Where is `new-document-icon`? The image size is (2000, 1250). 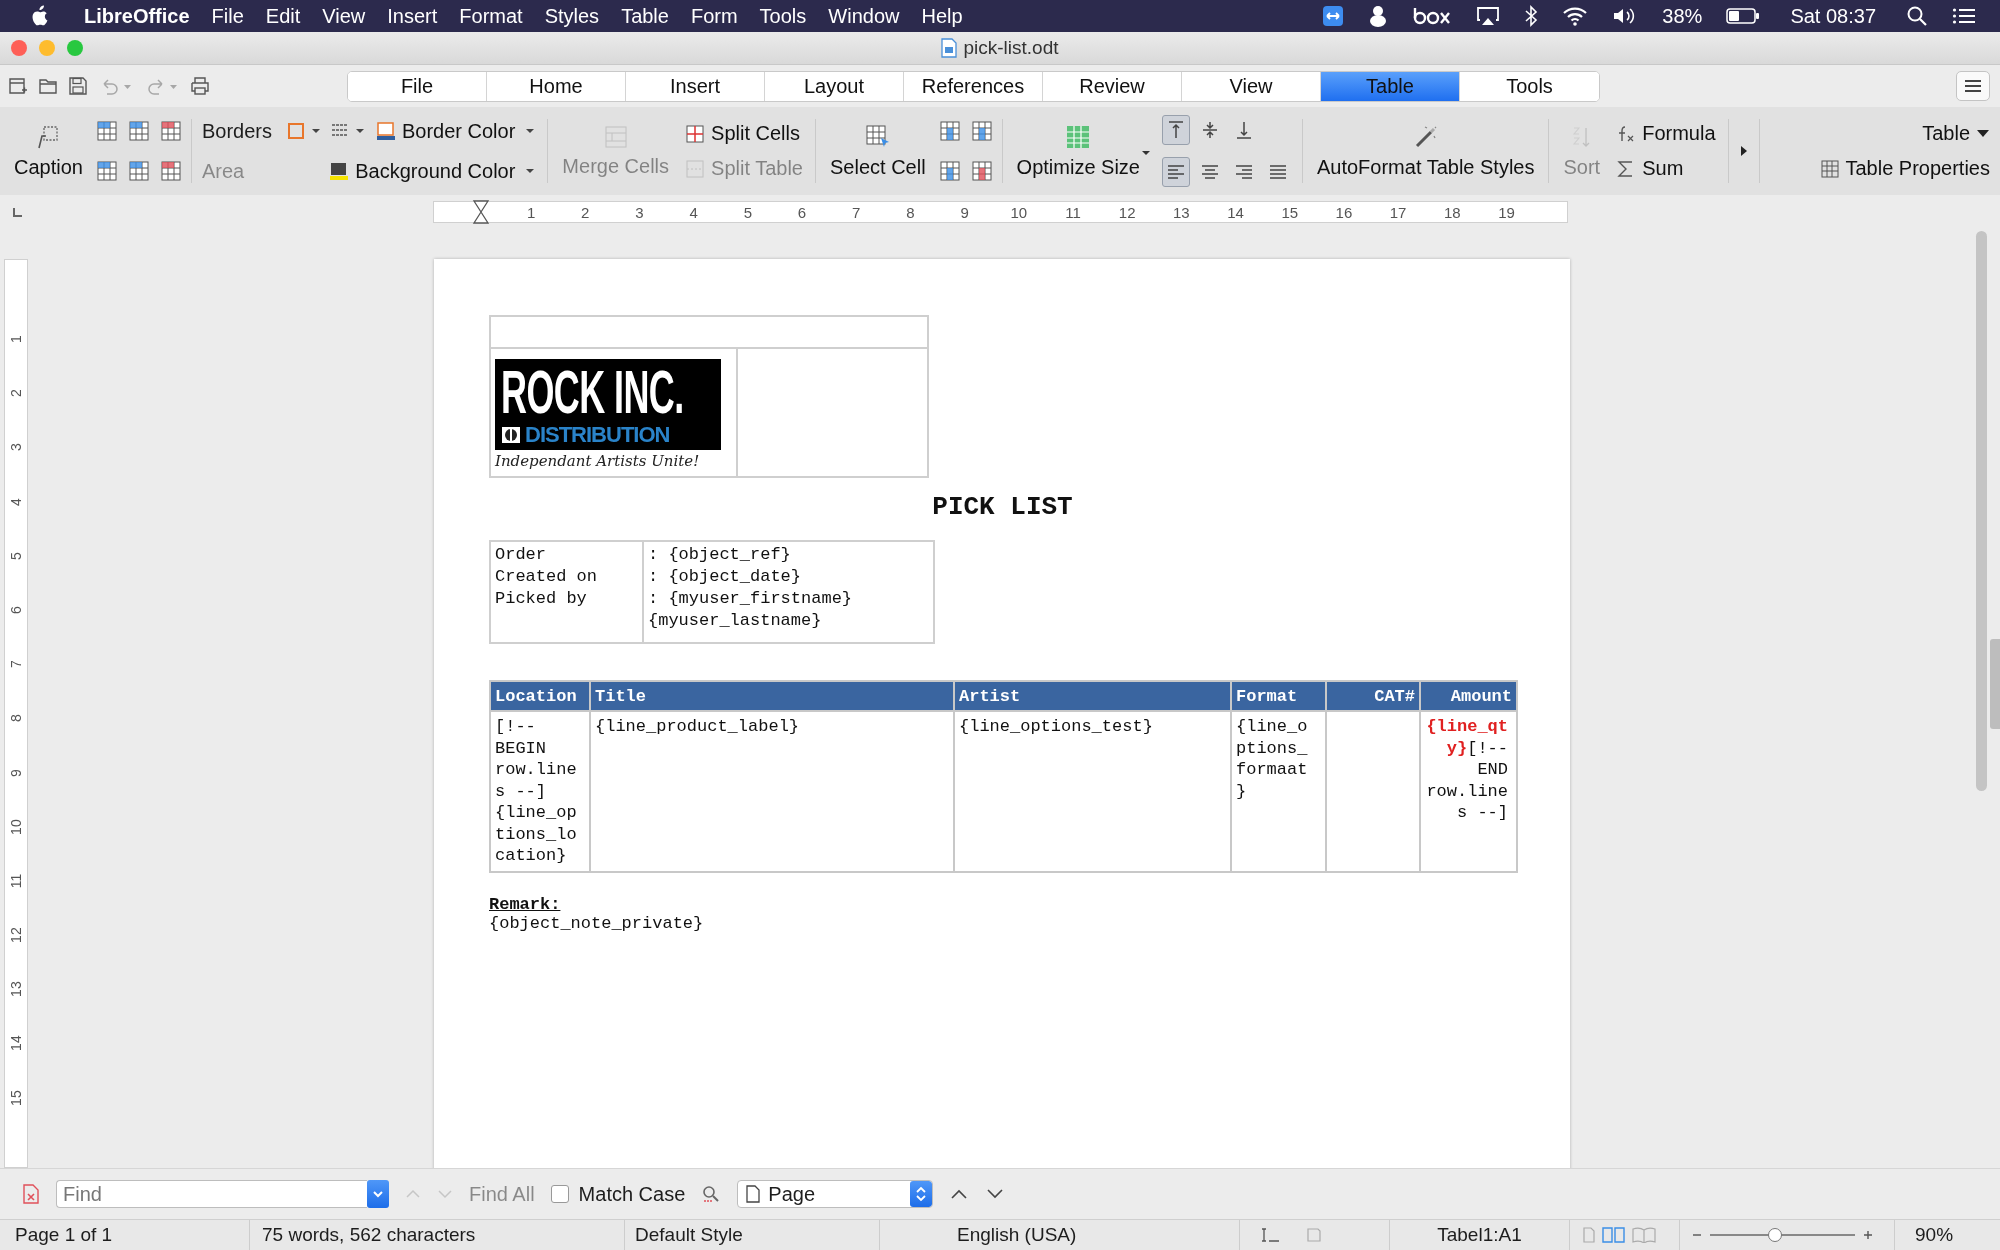 new-document-icon is located at coordinates (18, 86).